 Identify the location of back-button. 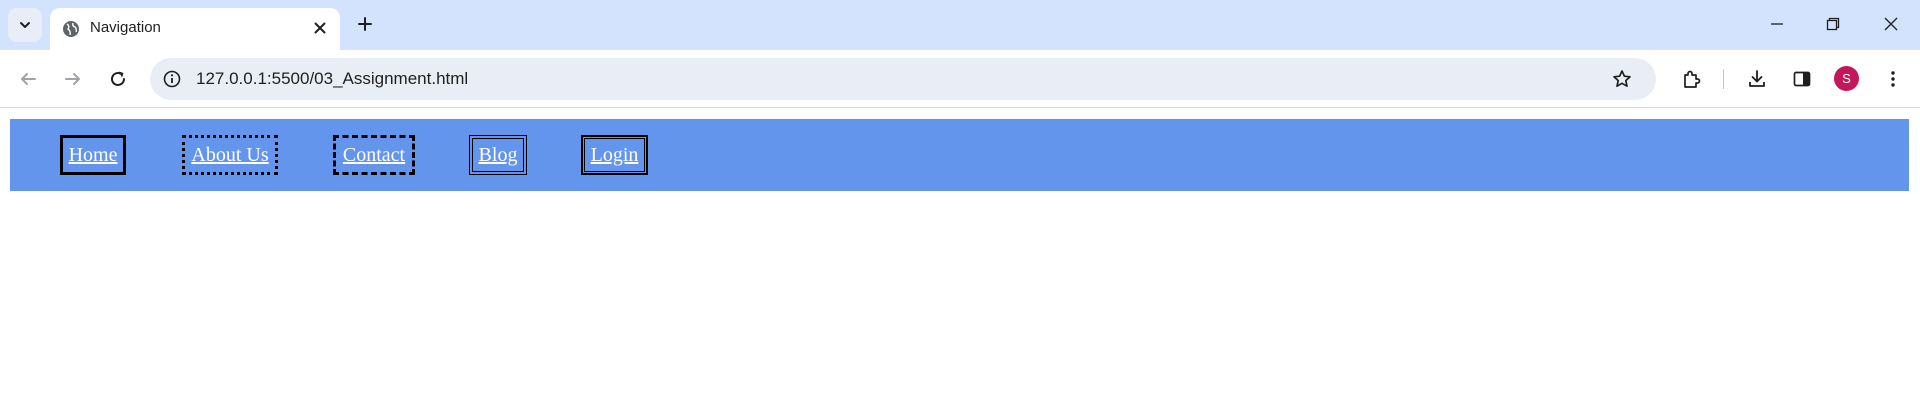
(28, 79).